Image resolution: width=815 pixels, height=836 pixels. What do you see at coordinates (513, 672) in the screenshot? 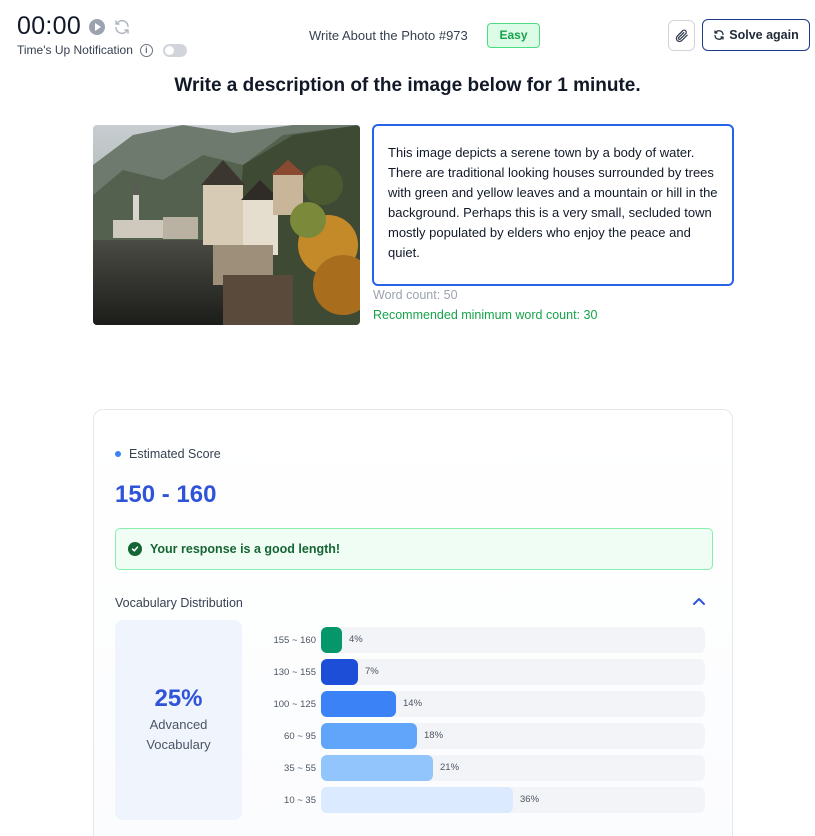
I see `distribution-track: 7%` at bounding box center [513, 672].